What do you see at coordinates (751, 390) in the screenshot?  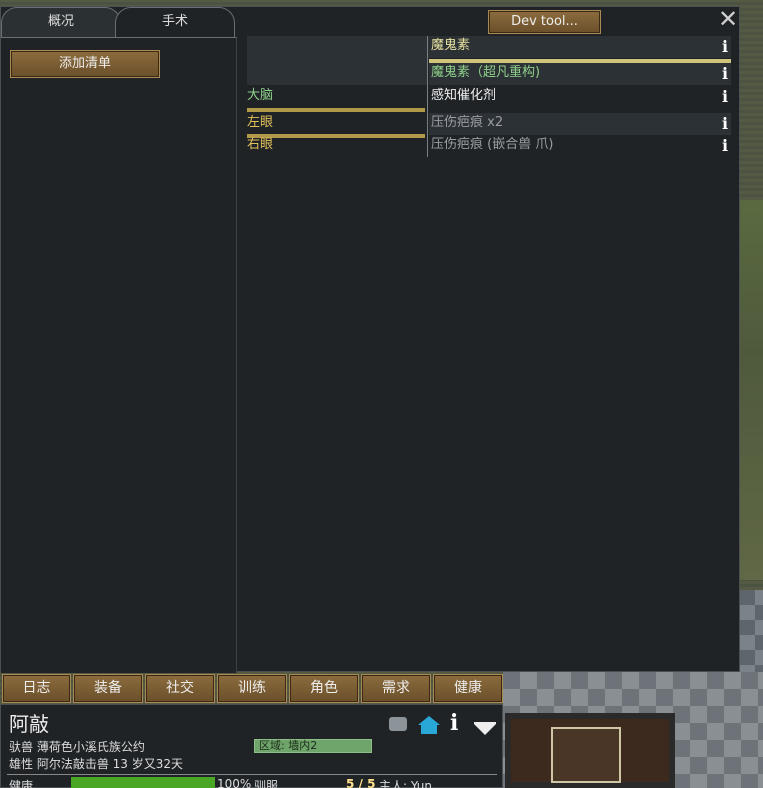 I see `world-foliage` at bounding box center [751, 390].